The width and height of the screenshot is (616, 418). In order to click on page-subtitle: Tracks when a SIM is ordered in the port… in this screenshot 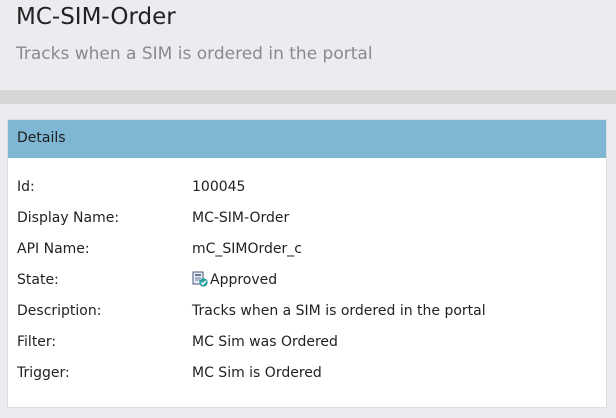, I will do `click(194, 54)`.